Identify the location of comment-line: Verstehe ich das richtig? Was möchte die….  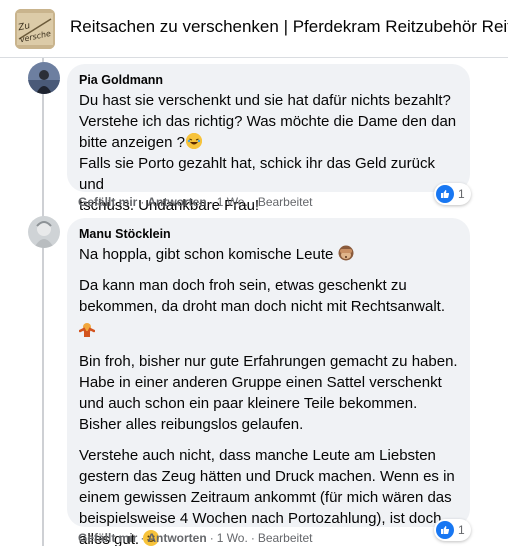
(268, 121).